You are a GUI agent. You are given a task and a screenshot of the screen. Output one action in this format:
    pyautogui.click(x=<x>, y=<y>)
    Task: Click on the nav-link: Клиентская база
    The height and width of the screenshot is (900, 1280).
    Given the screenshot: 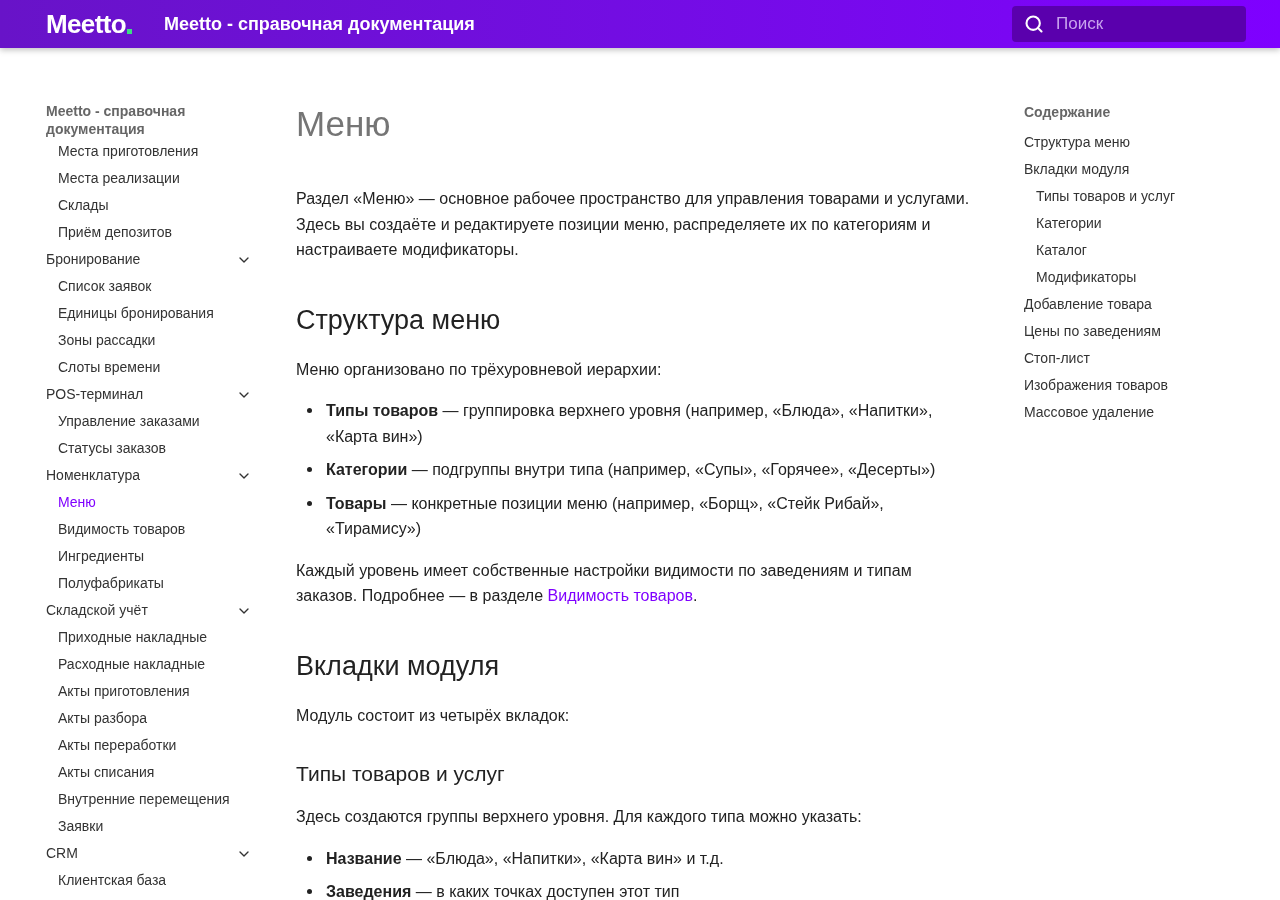 What is the action you would take?
    pyautogui.click(x=151, y=880)
    